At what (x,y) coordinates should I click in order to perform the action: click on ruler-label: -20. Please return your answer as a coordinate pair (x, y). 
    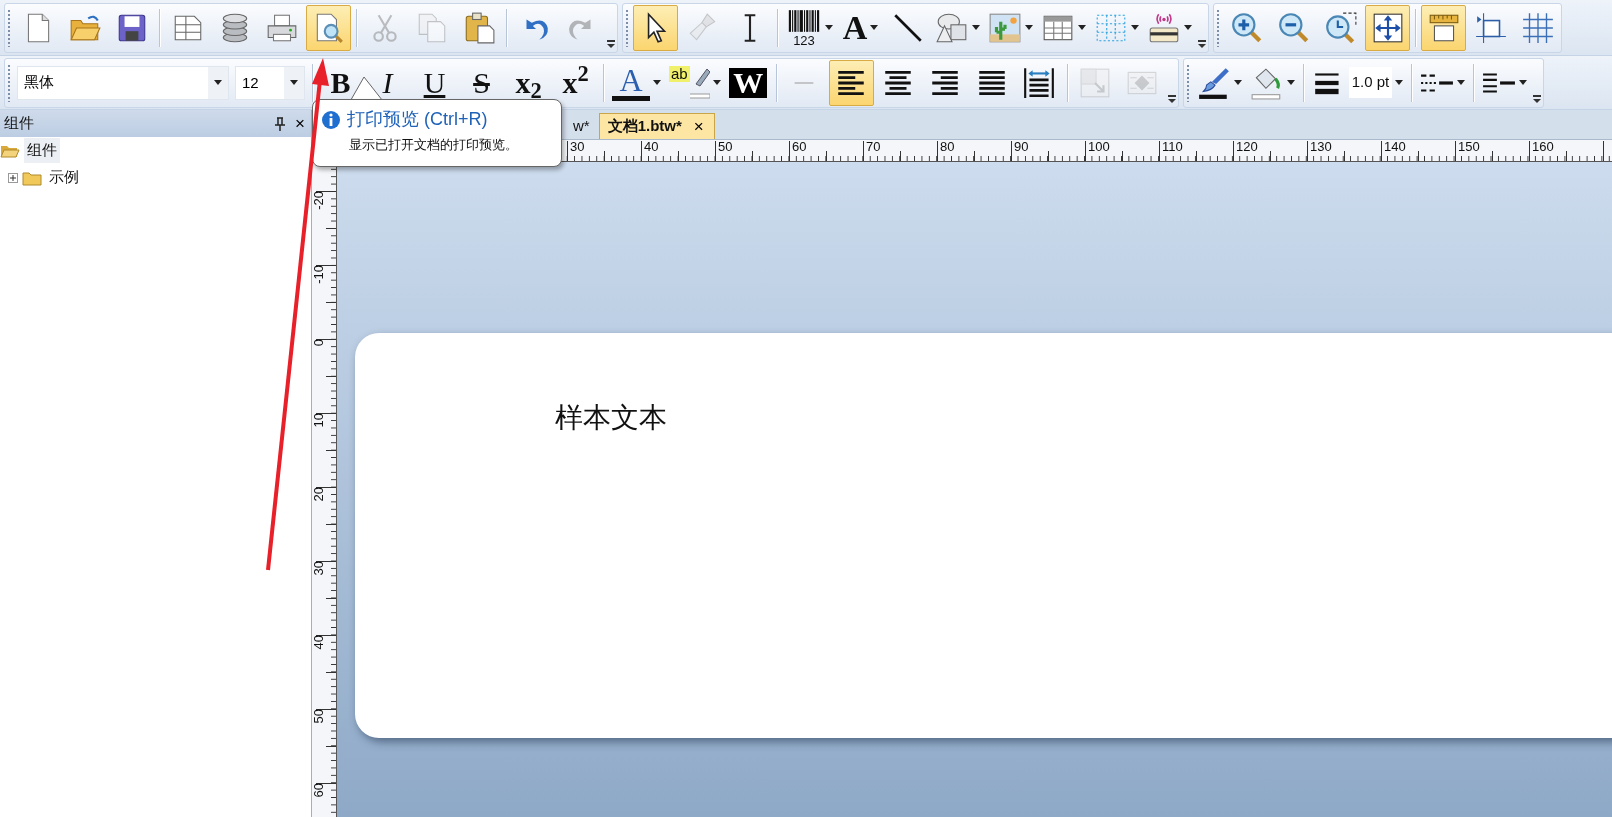
    Looking at the image, I should click on (318, 201).